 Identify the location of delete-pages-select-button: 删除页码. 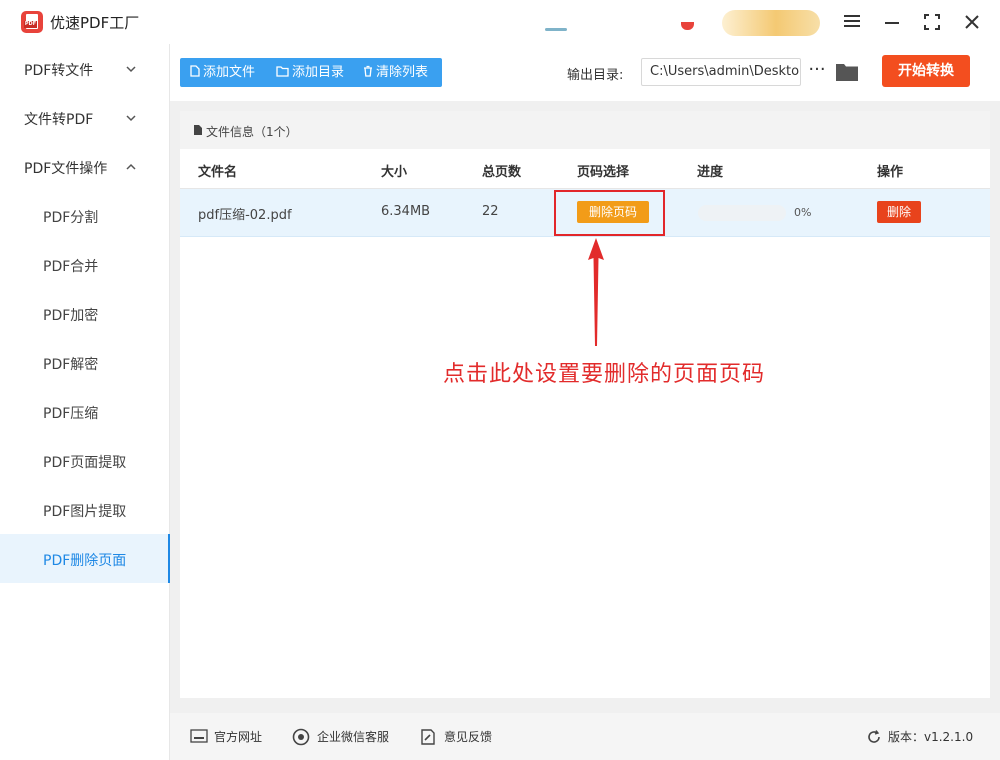
(613, 212).